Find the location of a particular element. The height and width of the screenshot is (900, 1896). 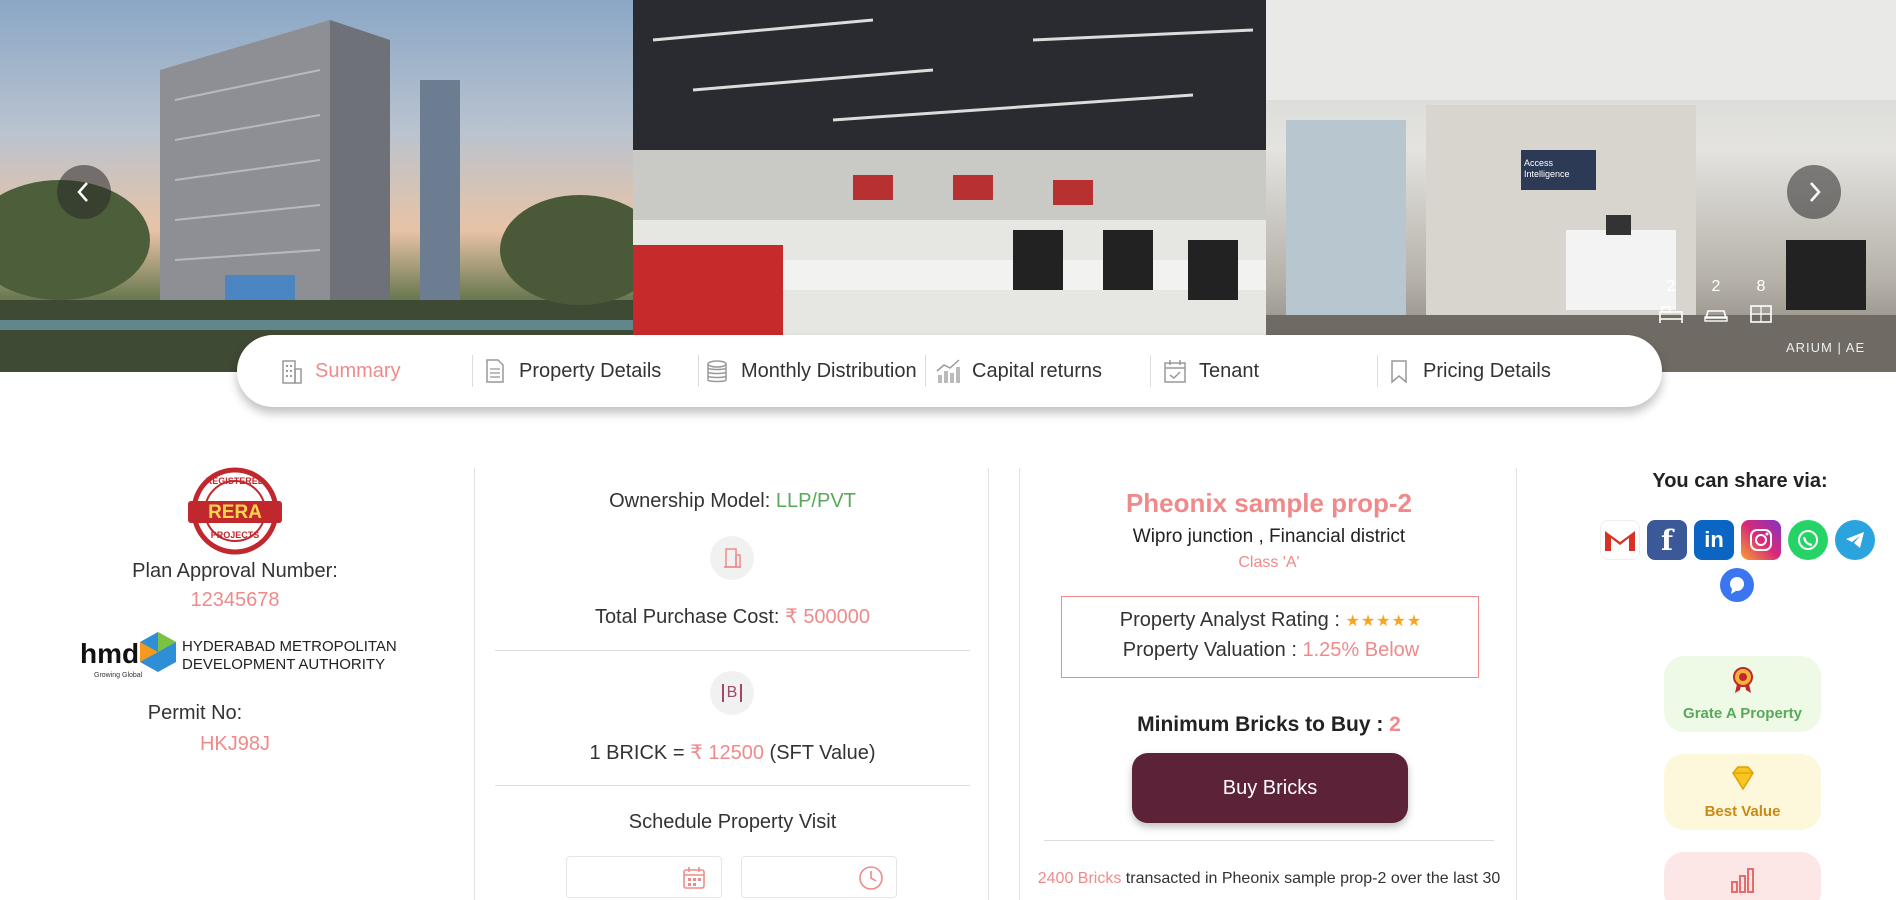

permit-number: HKJ98J is located at coordinates (235, 744).